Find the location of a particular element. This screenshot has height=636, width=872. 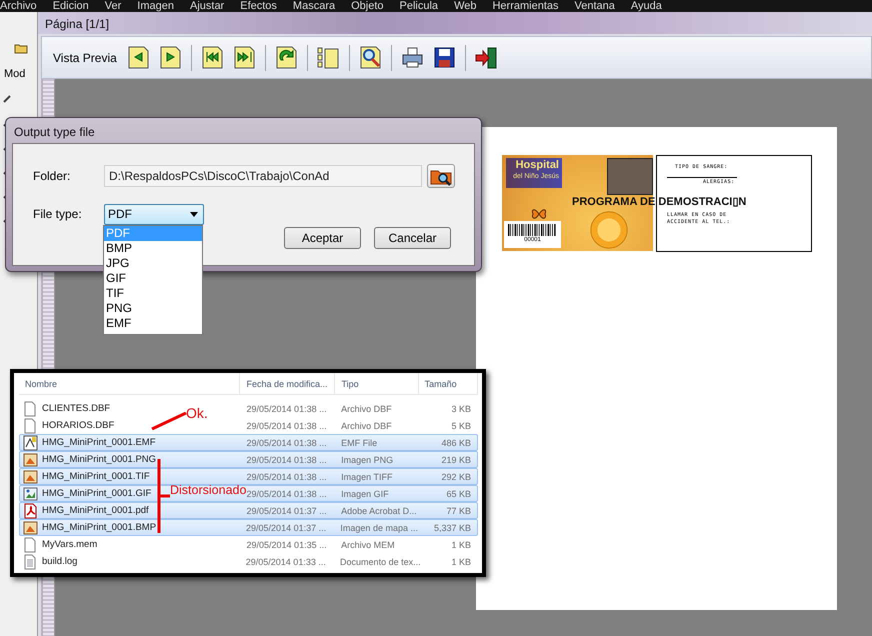

barcode-bars is located at coordinates (533, 230).